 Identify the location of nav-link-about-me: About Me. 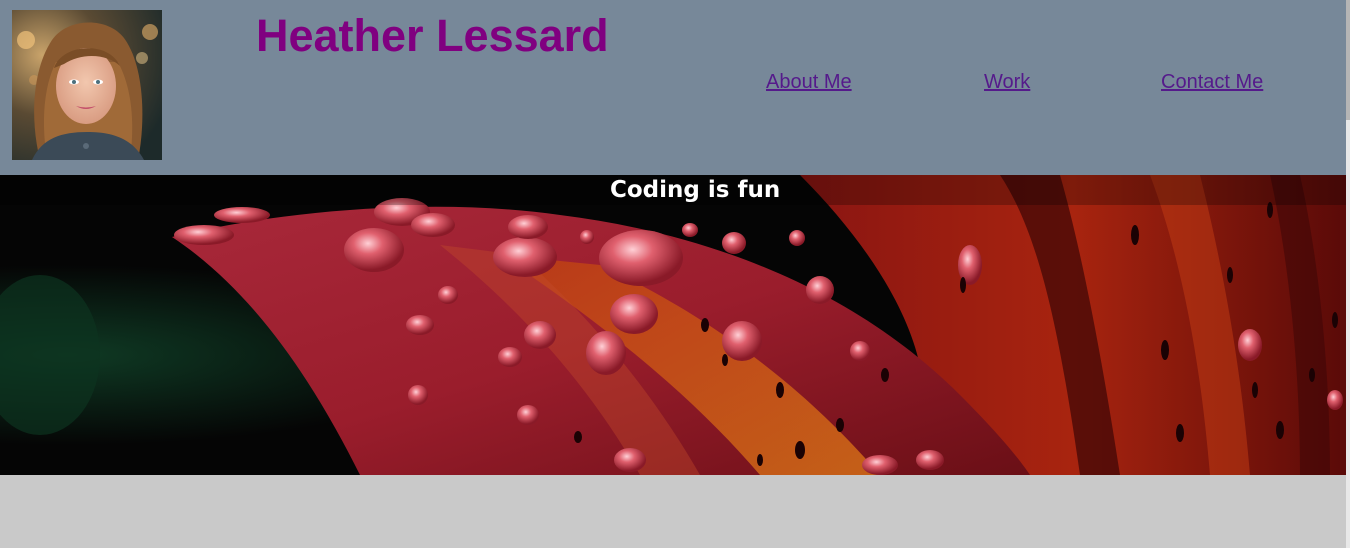
(809, 82).